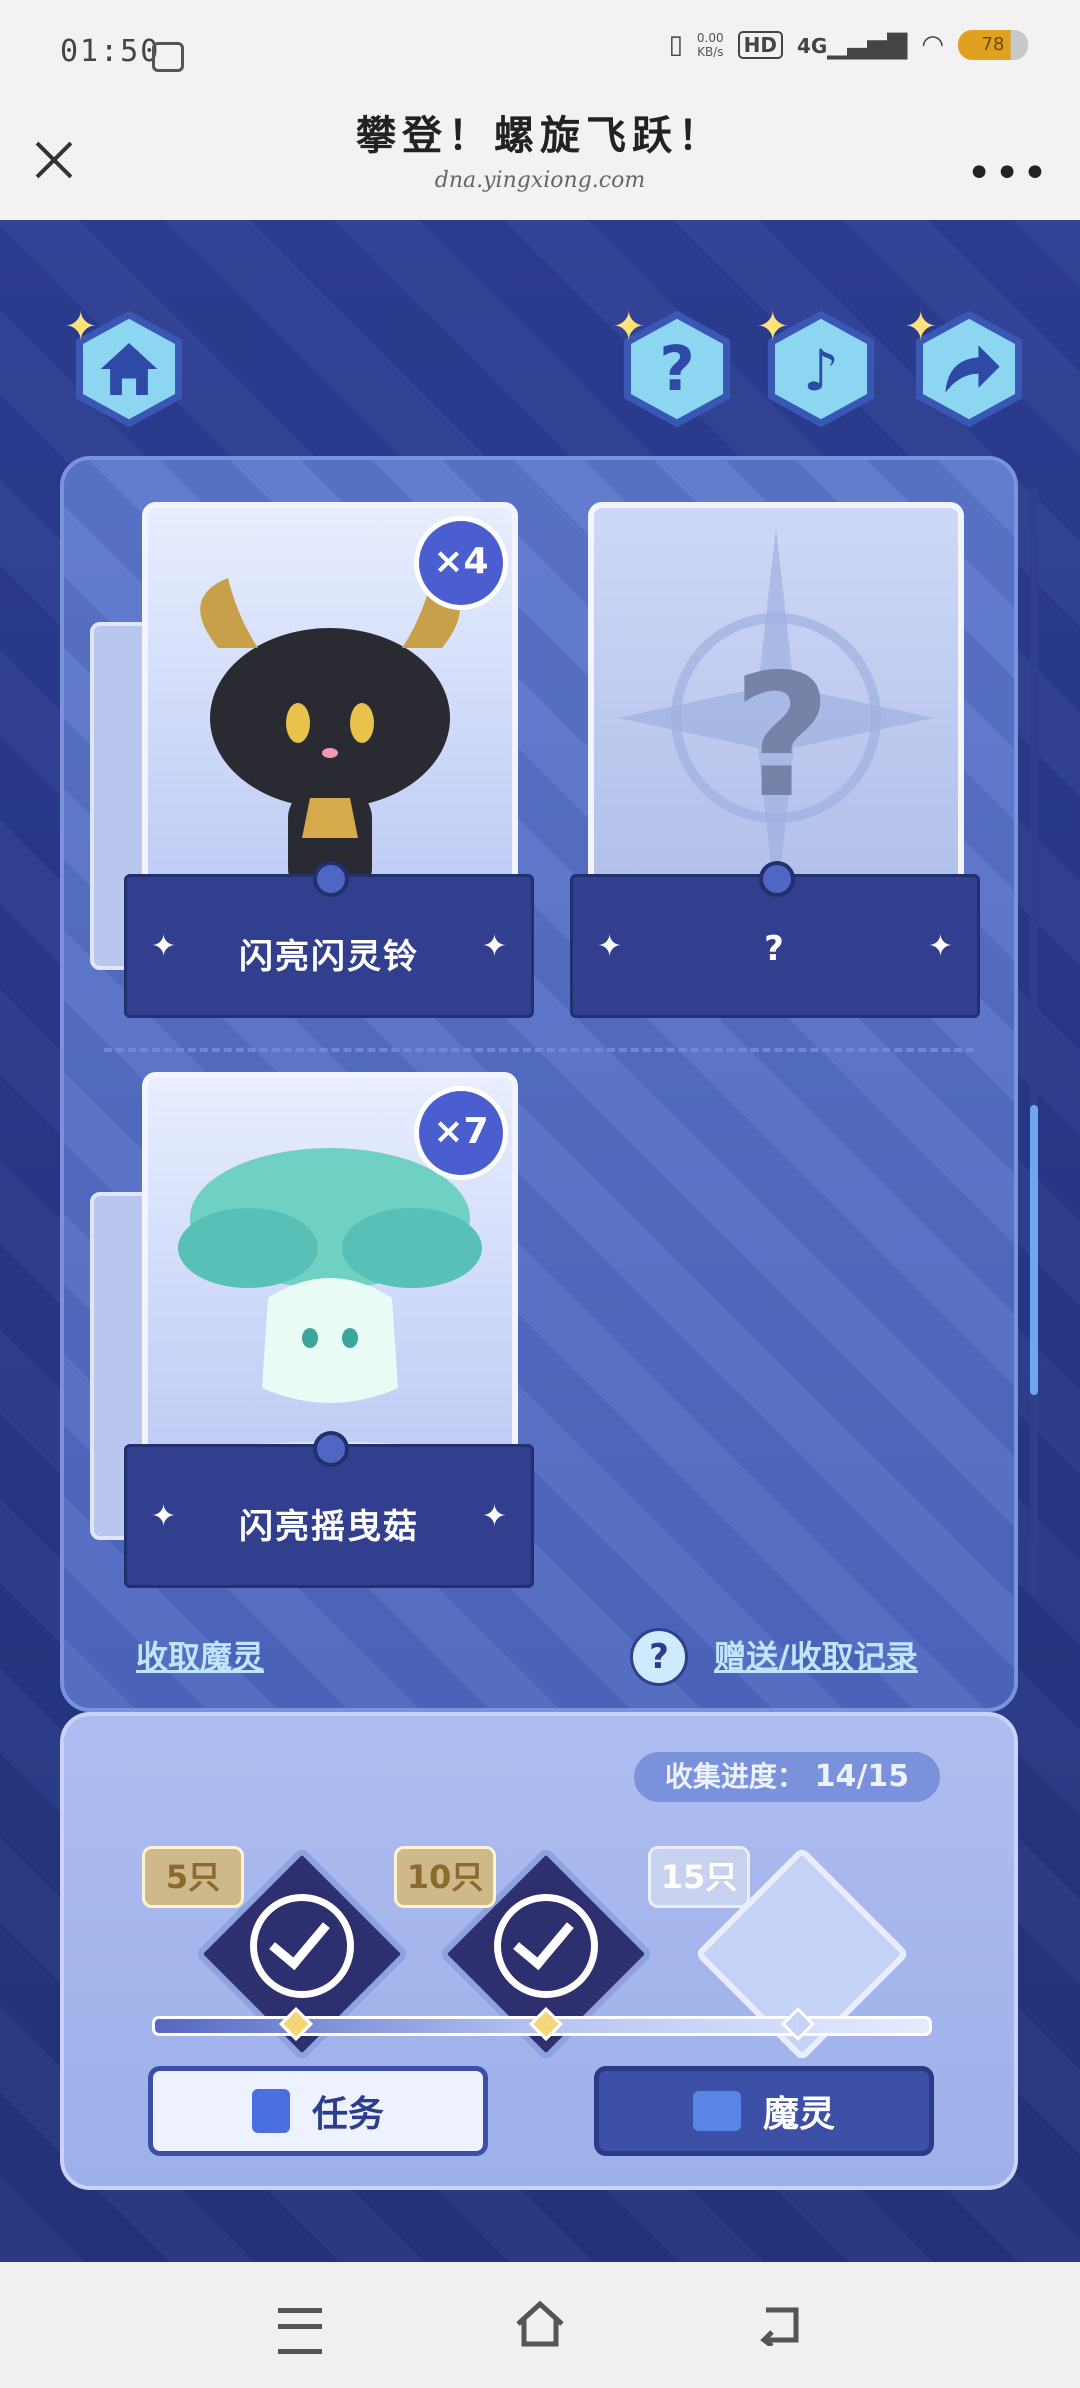  Describe the element at coordinates (540, 180) in the screenshot. I see `page-url: dna.yingxiong.com` at that location.